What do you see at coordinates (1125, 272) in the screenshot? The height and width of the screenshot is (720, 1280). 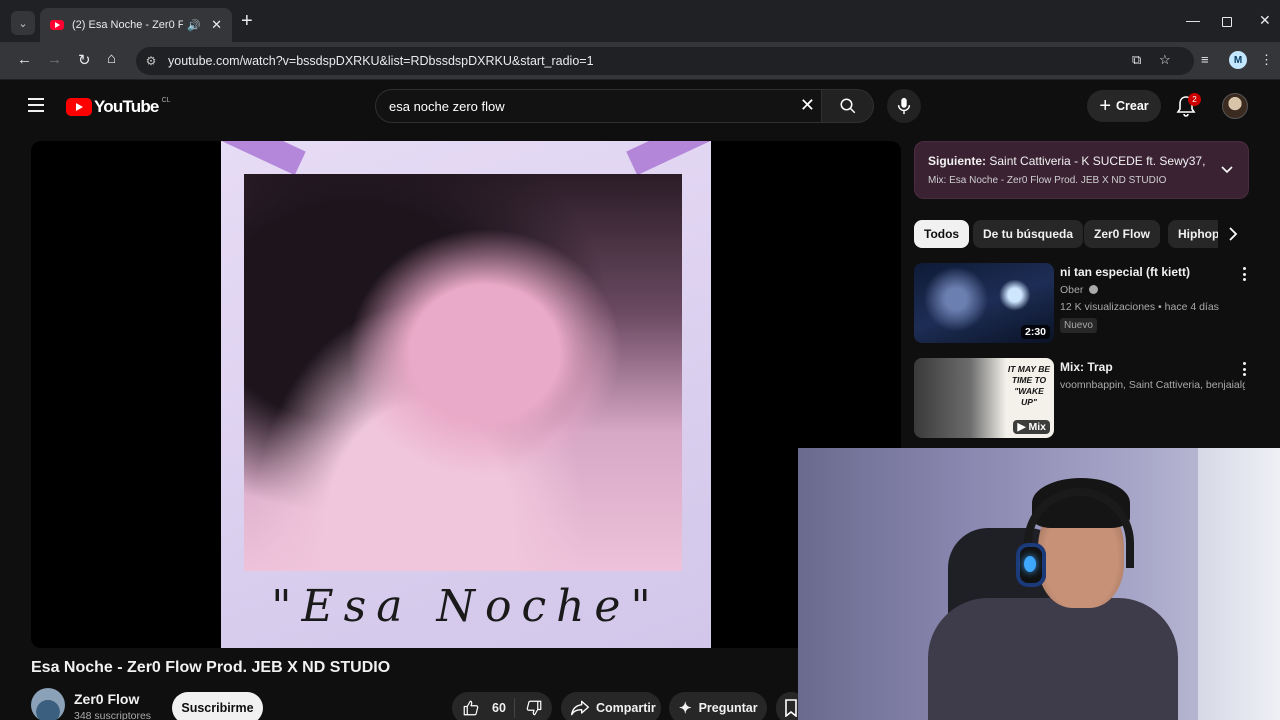 I see `recommendation-title: ni tan especial (ft kiett)` at bounding box center [1125, 272].